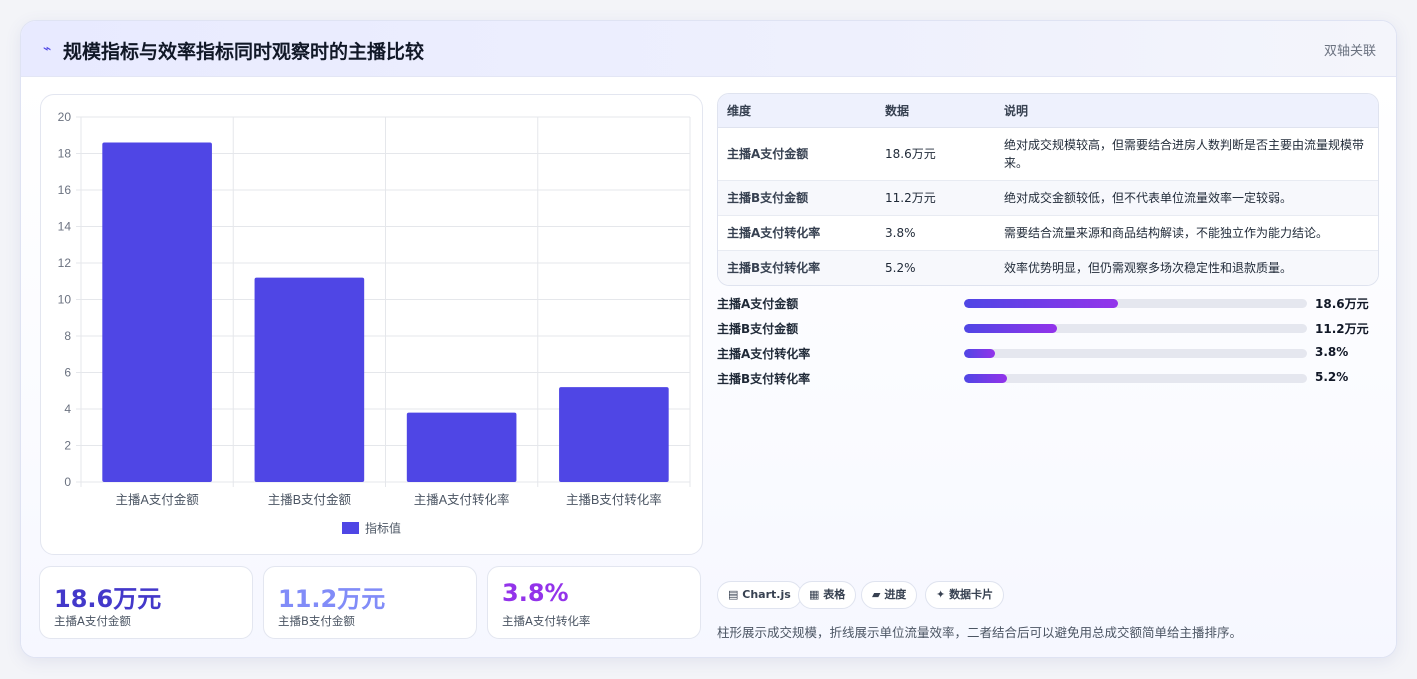  I want to click on table-cell: 绝对成交金额较低，但不代表单位流量效率一定较弱。, so click(1186, 198).